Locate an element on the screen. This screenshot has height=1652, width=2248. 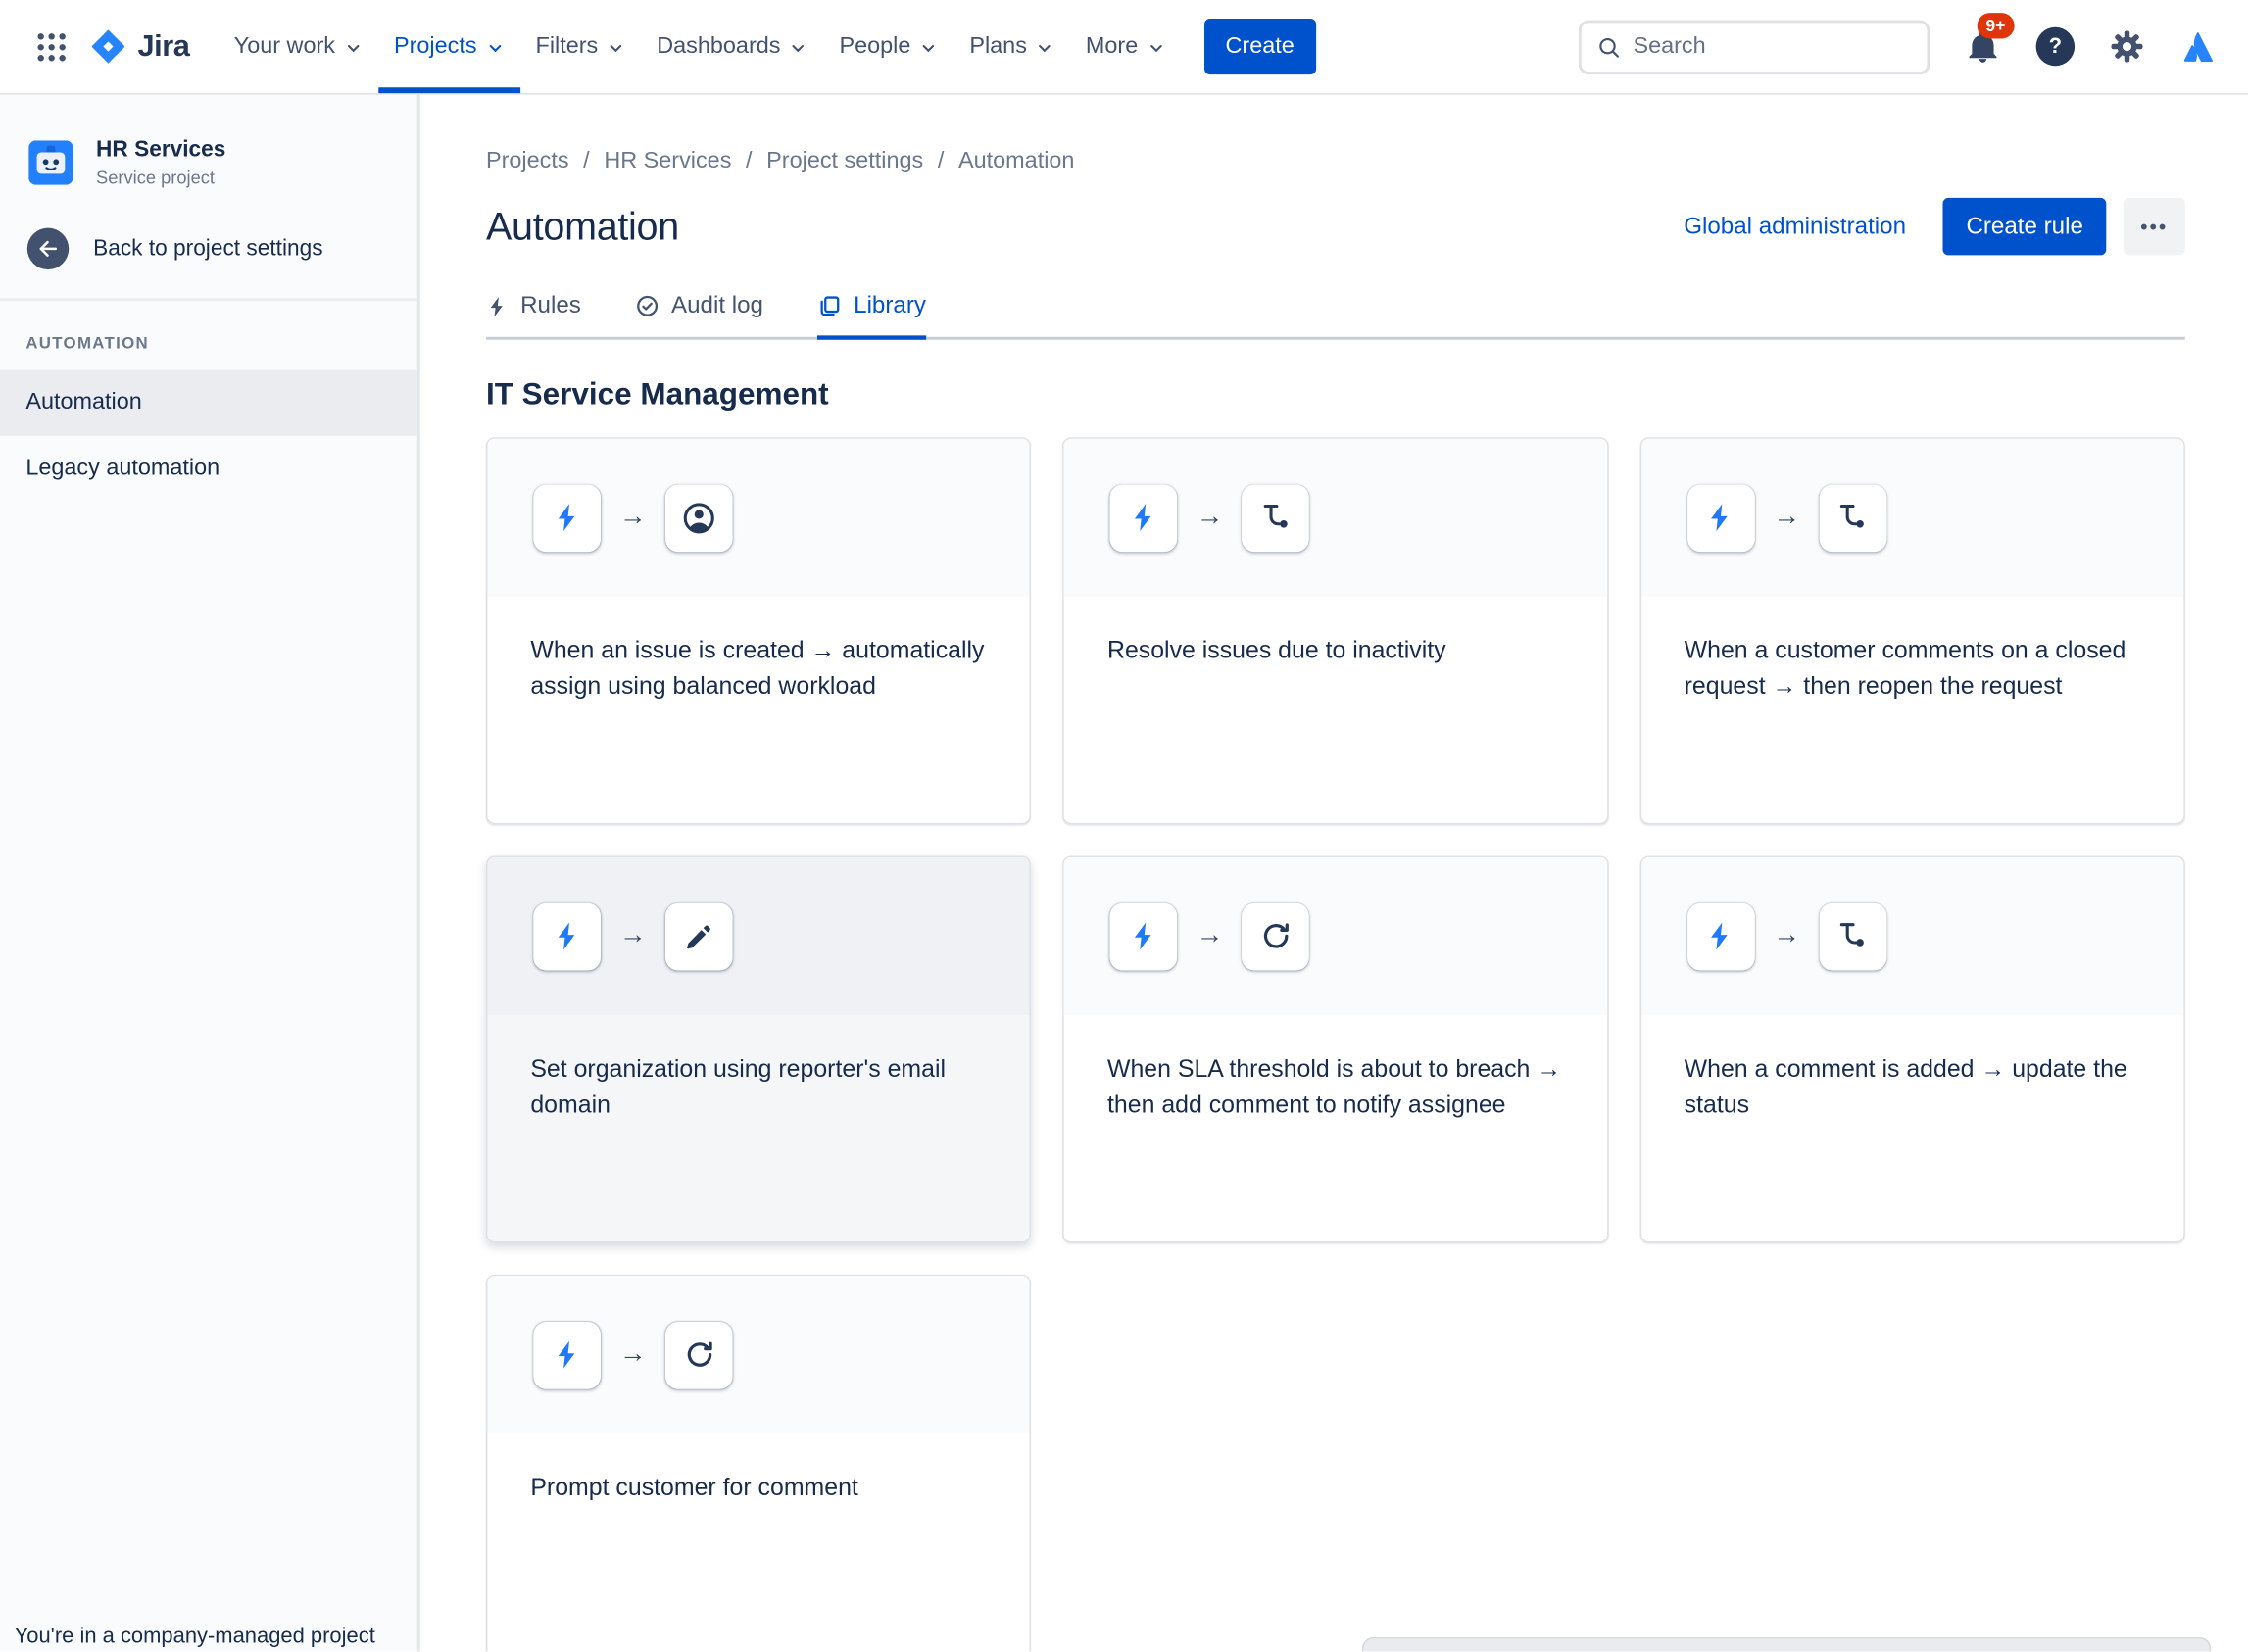
global-administration-link: Global administration is located at coordinates (1795, 226).